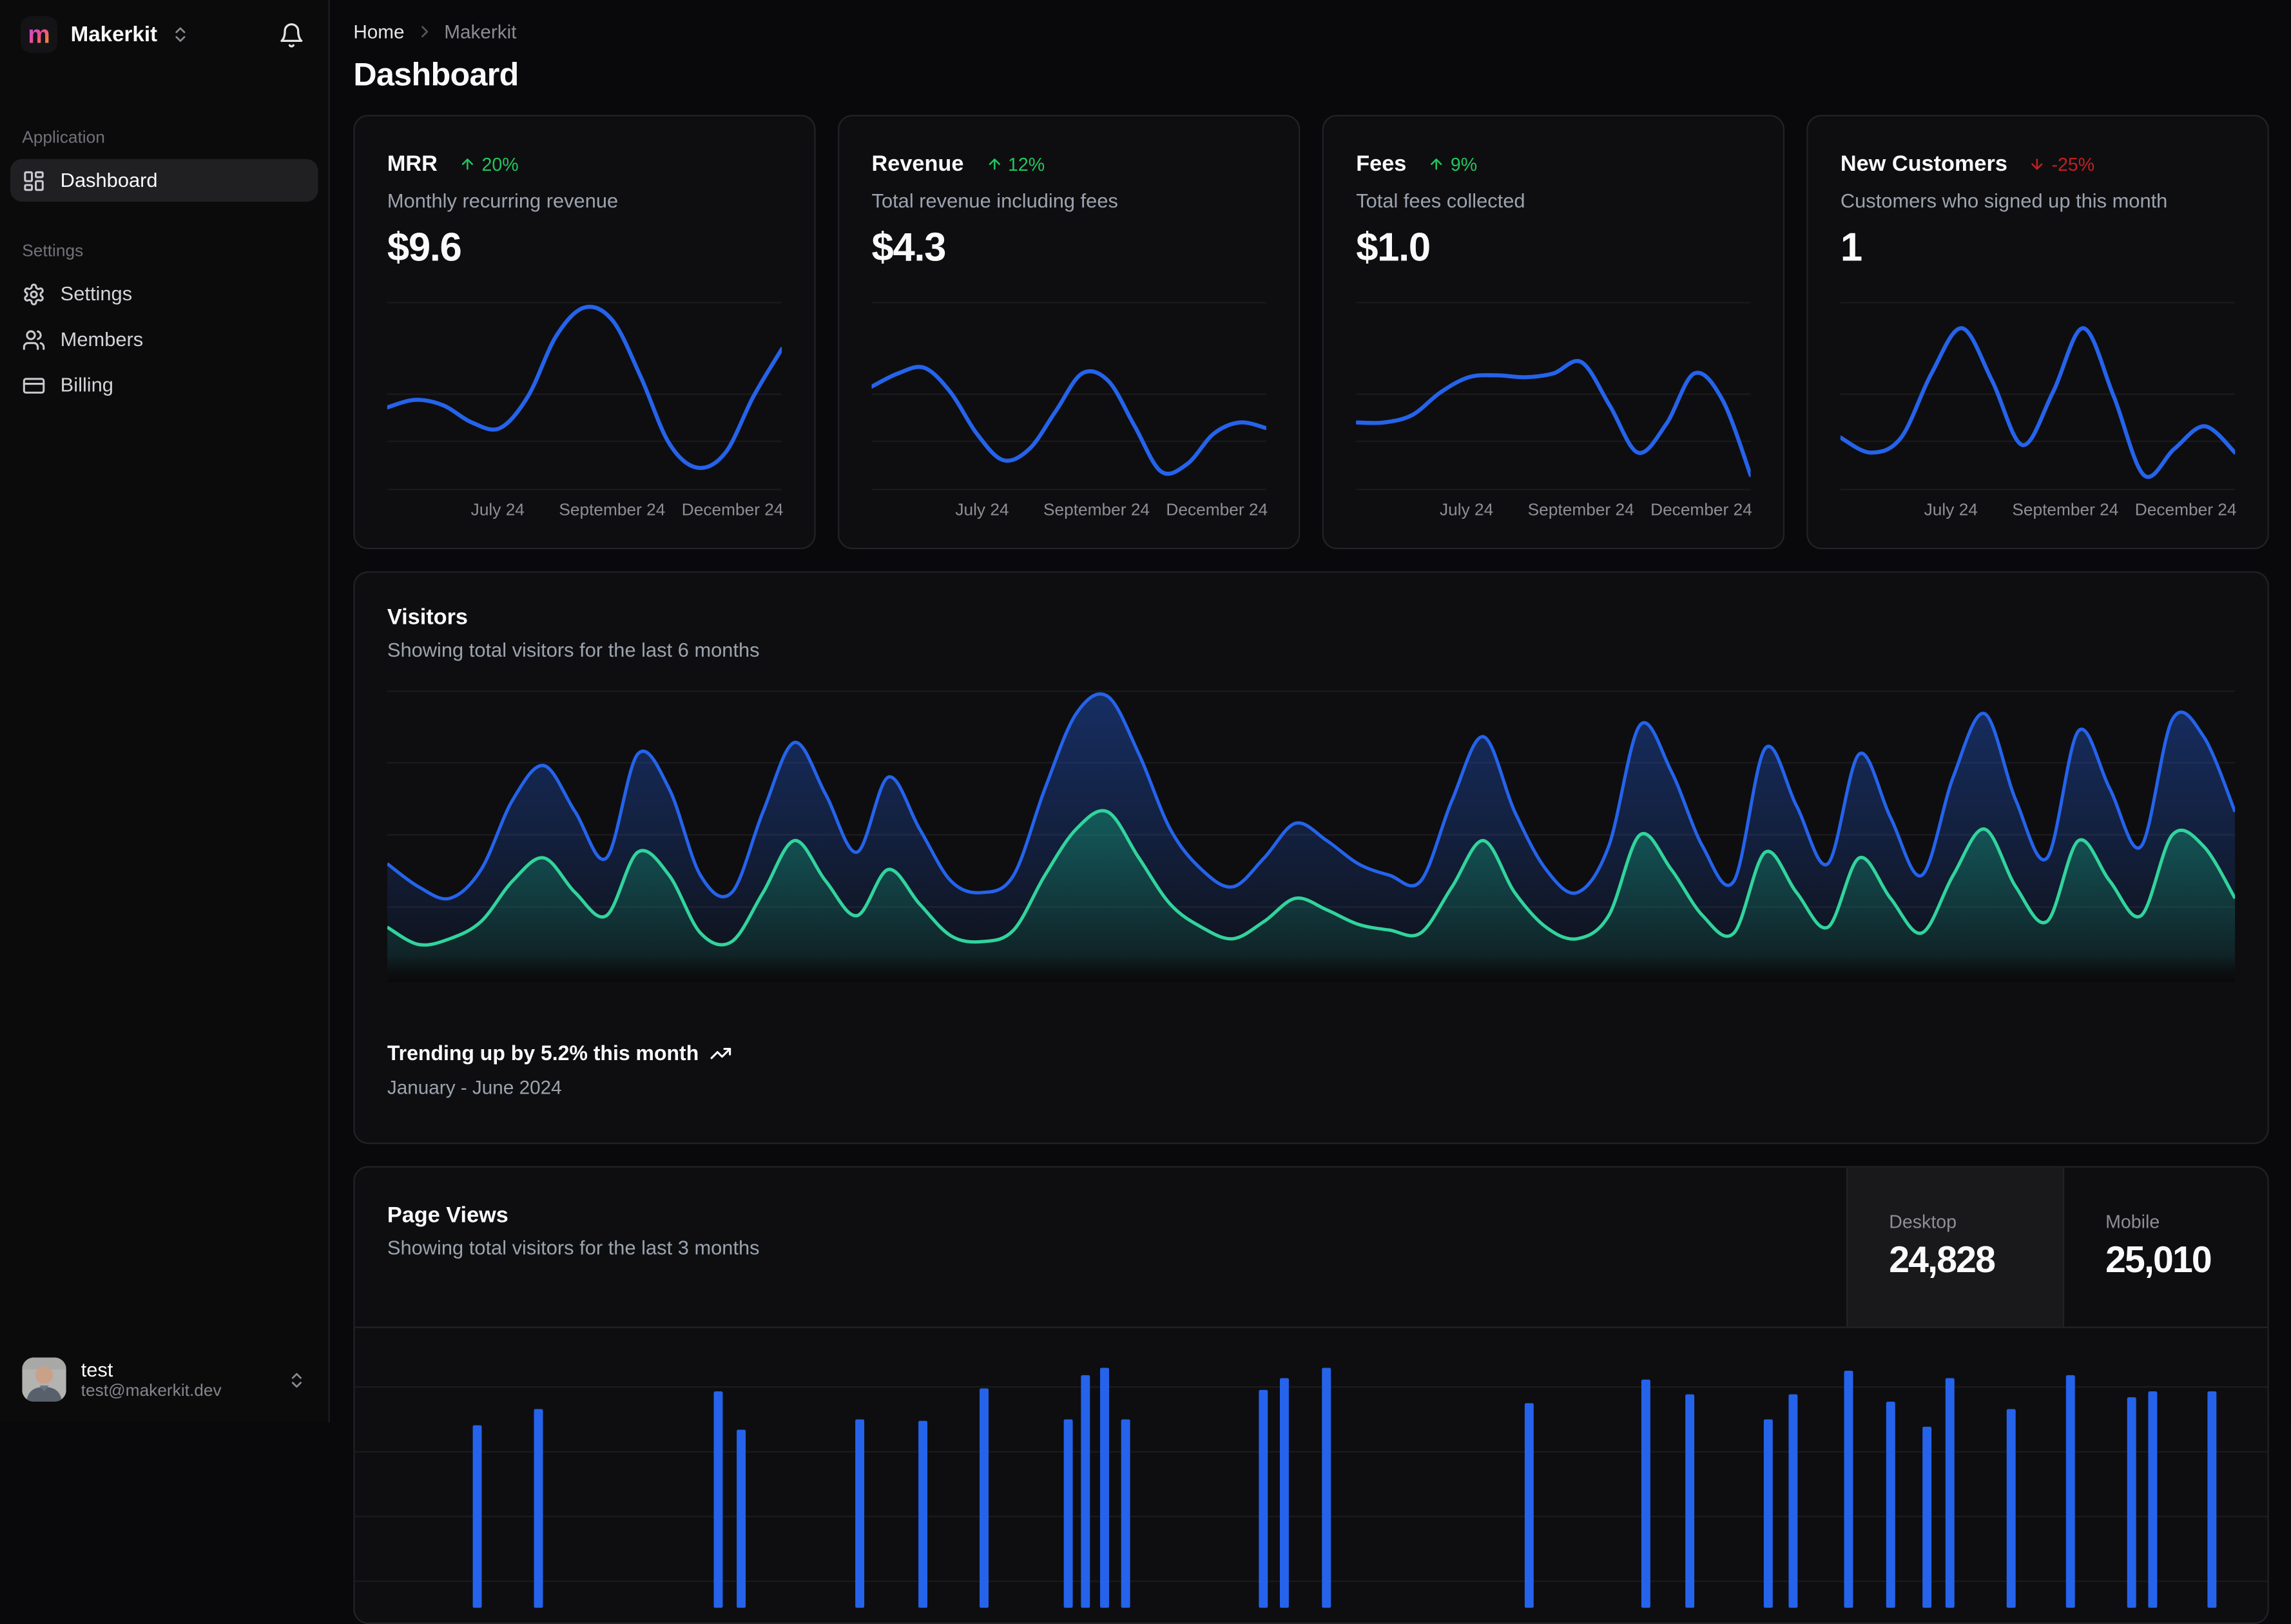  Describe the element at coordinates (1382, 164) in the screenshot. I see `stat-title: Fees` at that location.